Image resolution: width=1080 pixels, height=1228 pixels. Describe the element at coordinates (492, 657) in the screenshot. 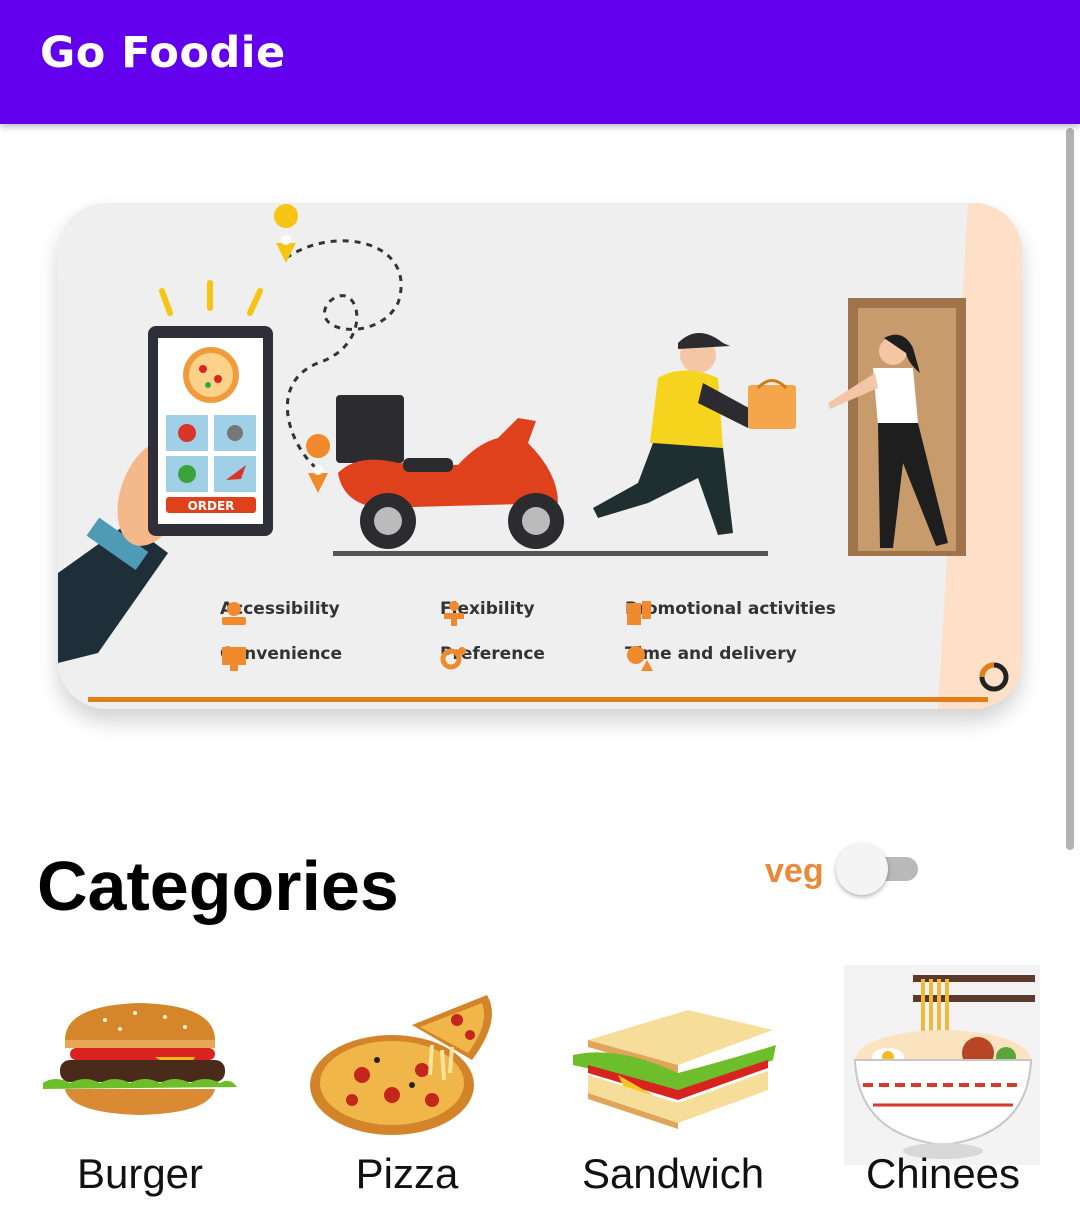

I see `feature-preference: Preference` at that location.